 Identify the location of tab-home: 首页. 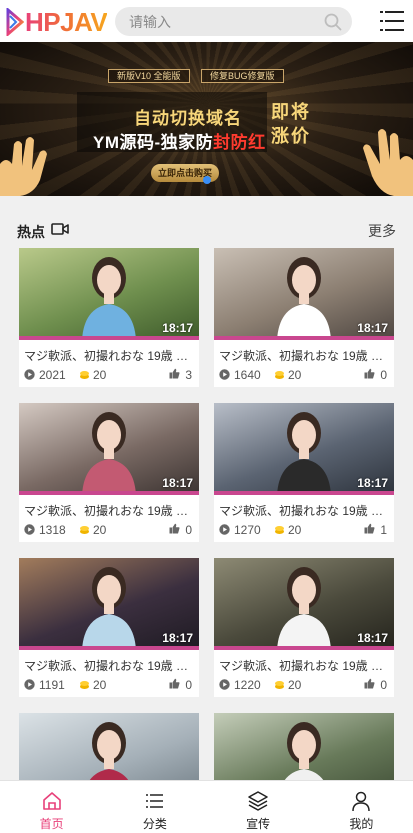
(51, 807).